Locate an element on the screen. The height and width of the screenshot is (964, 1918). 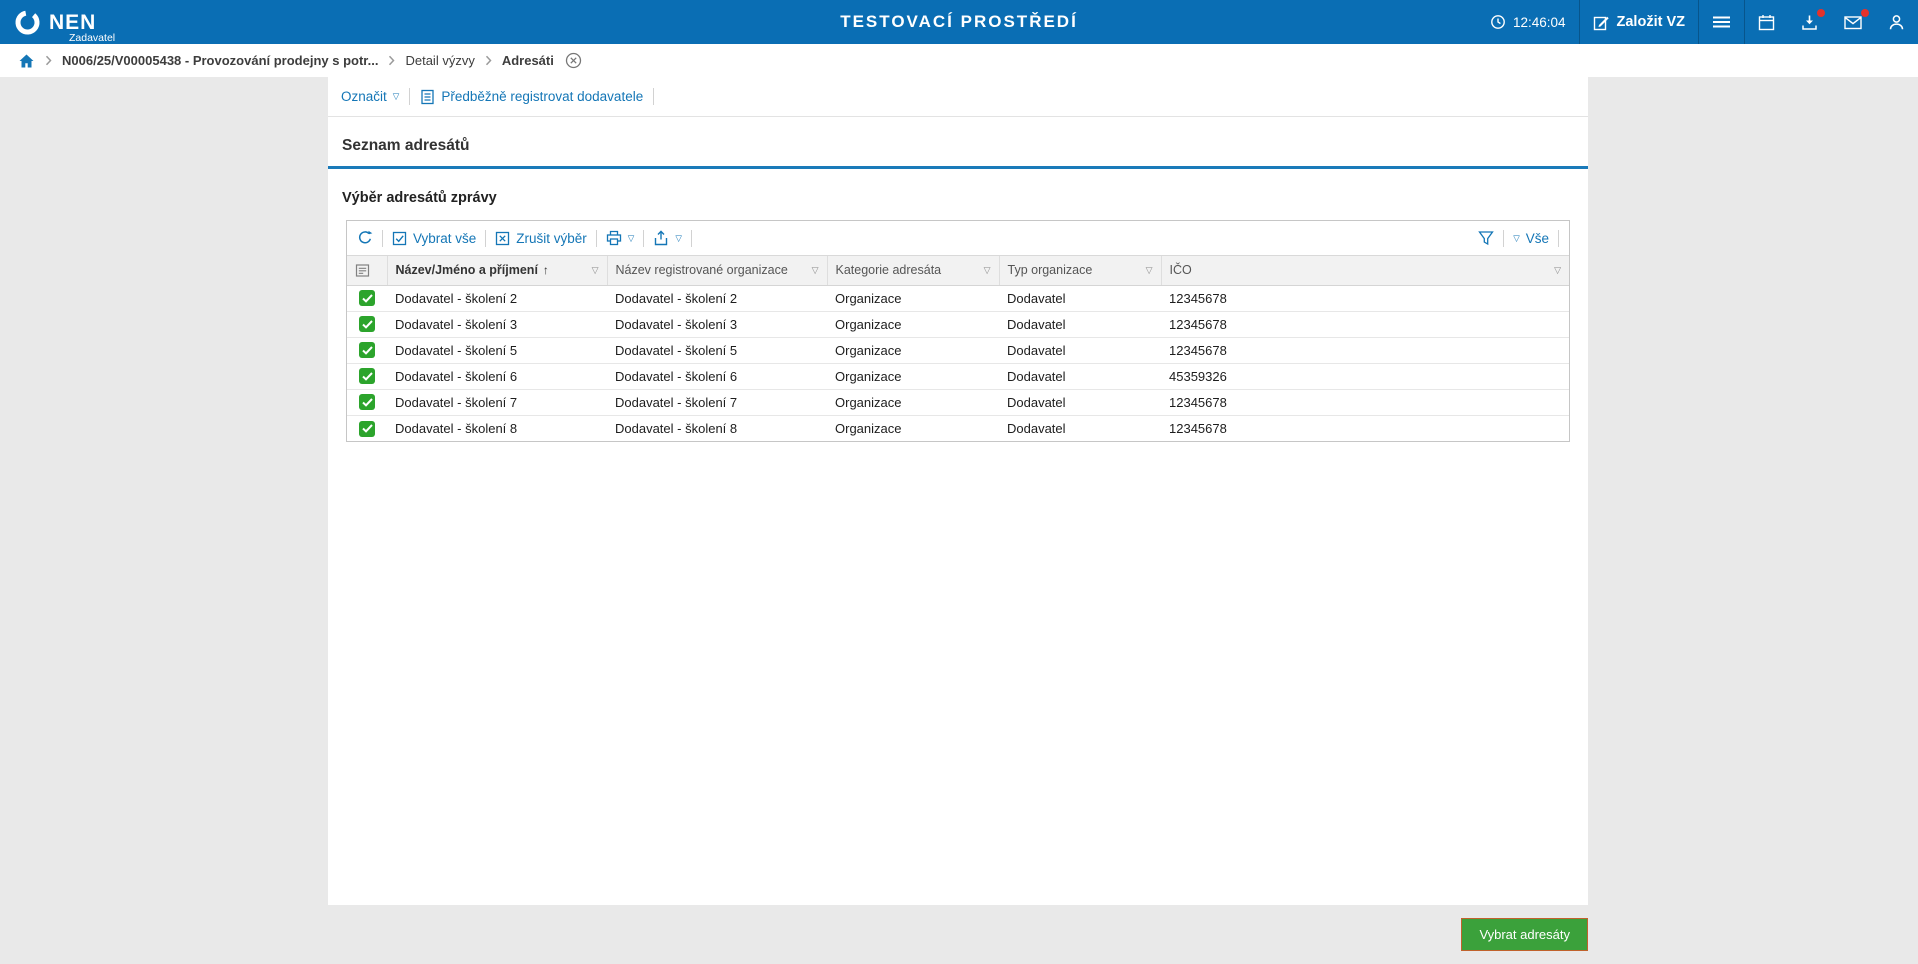
current-time: 12:46:04 is located at coordinates (1539, 22).